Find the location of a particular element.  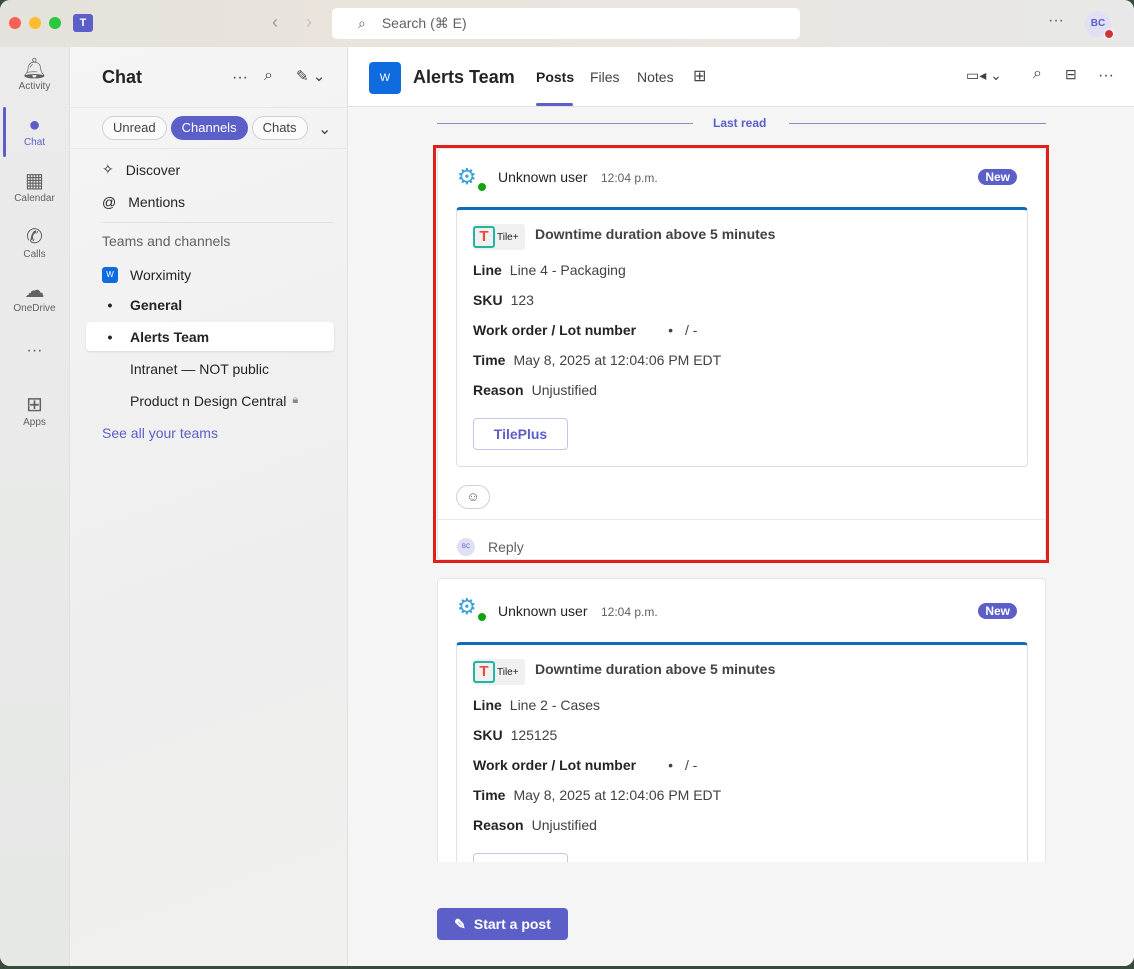

channel-alerts-team: • Alerts Team is located at coordinates (210, 336).